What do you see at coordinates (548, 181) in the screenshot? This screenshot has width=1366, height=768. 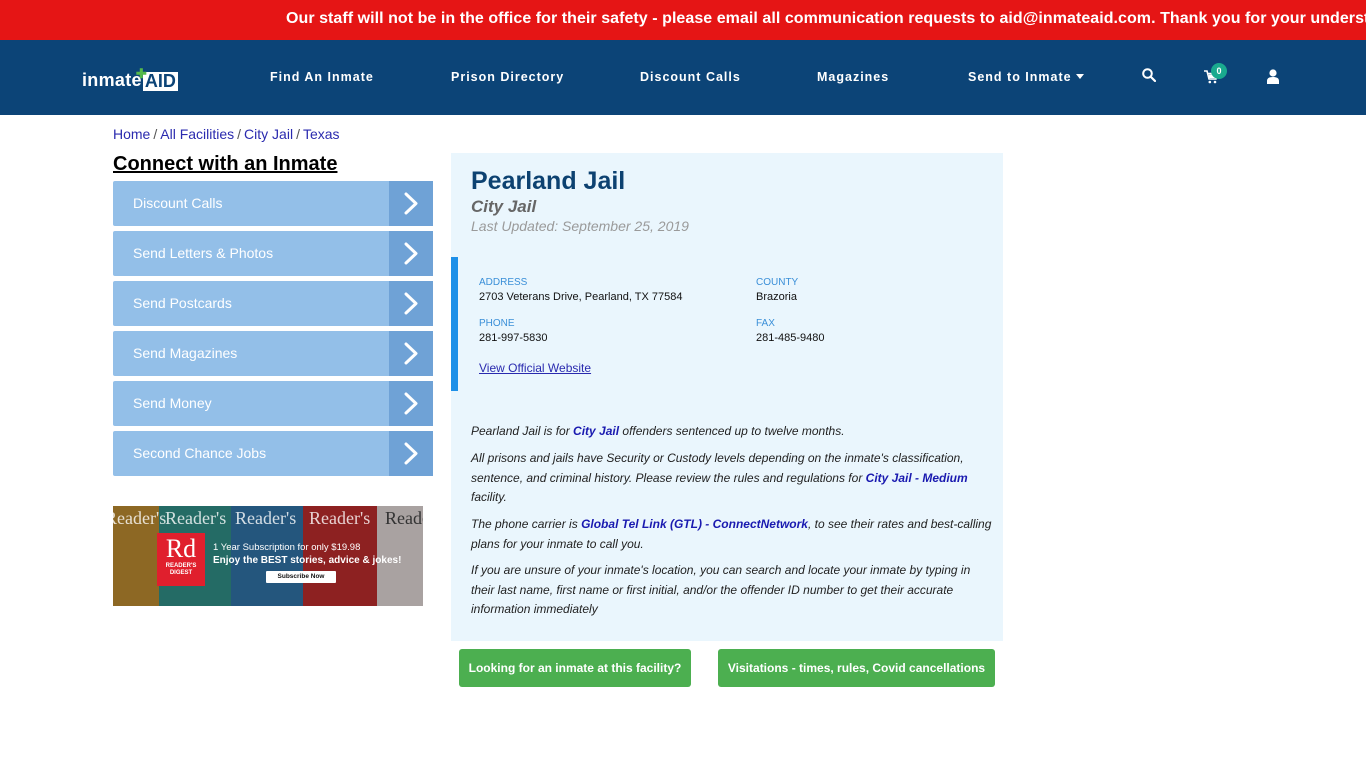 I see `facility-name: Pearland Jail` at bounding box center [548, 181].